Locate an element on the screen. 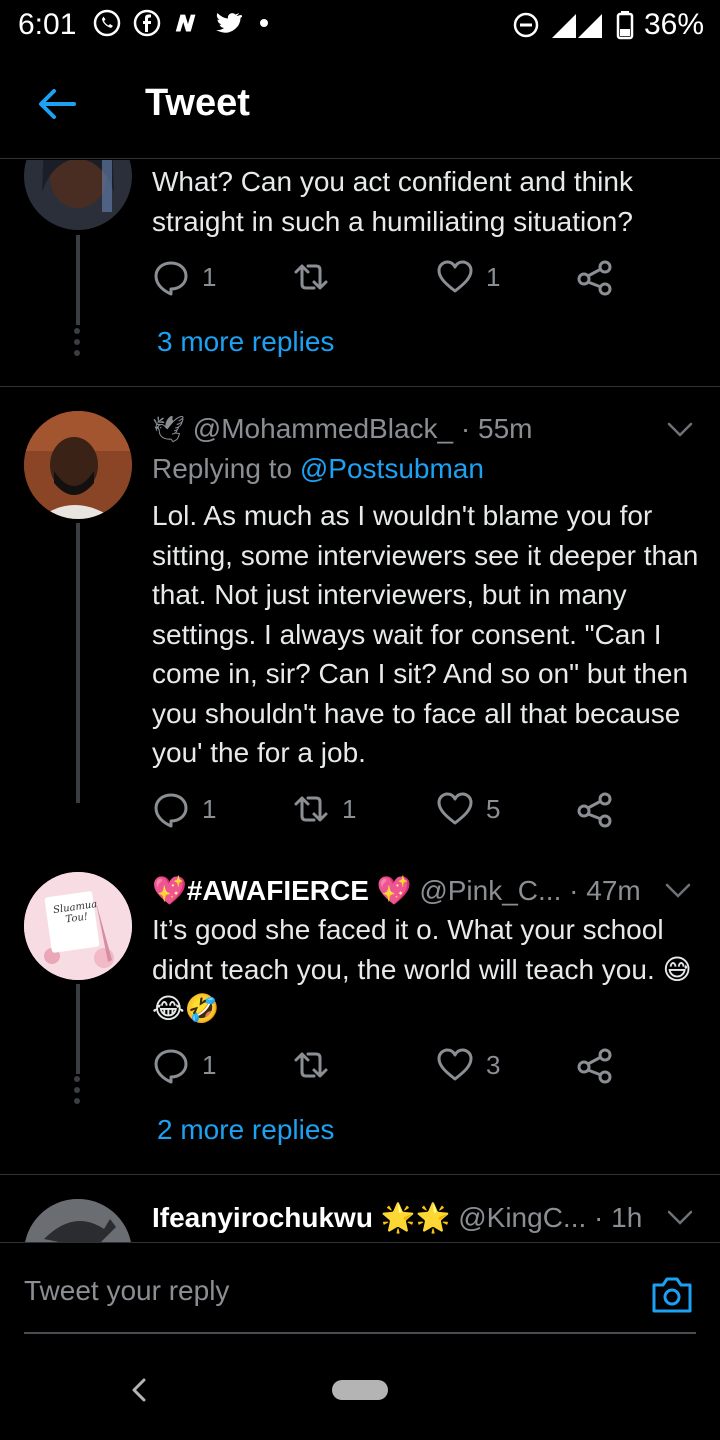  signal-icon: 3G is located at coordinates (576, 26).